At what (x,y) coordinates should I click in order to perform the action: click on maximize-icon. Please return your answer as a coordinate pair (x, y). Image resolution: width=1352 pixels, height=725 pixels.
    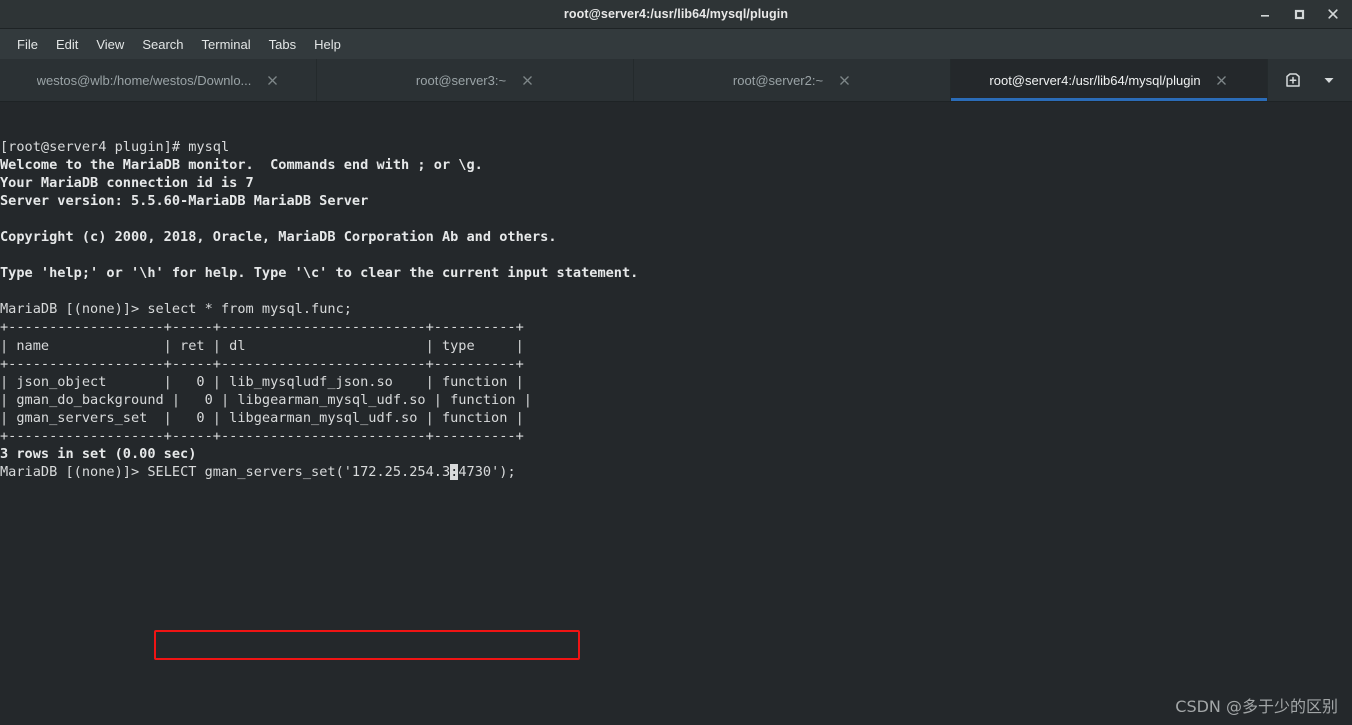
    Looking at the image, I should click on (1299, 14).